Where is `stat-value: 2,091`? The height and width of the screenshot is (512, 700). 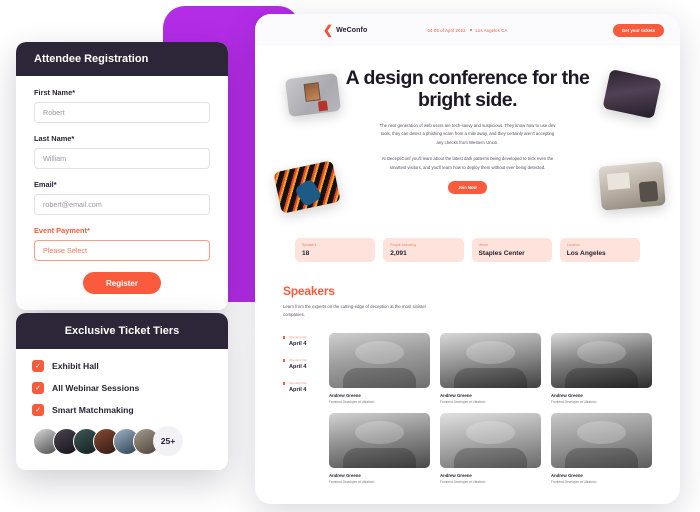 stat-value: 2,091 is located at coordinates (398, 253).